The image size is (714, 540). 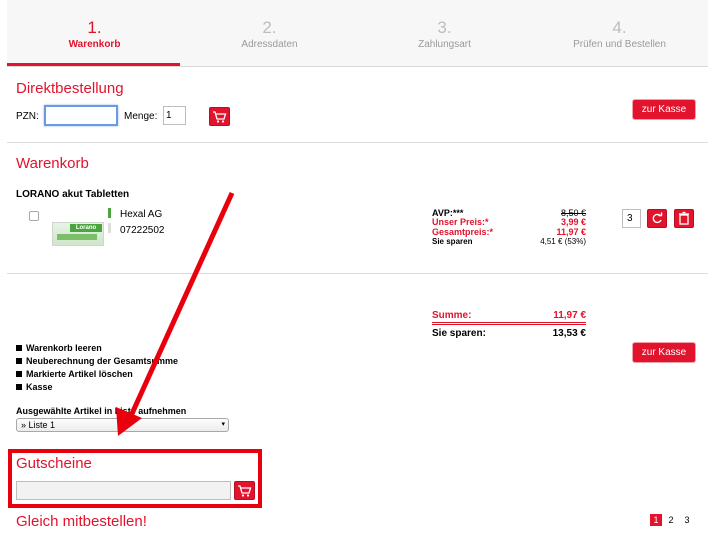 What do you see at coordinates (141, 116) in the screenshot?
I see `menge-label: Menge:` at bounding box center [141, 116].